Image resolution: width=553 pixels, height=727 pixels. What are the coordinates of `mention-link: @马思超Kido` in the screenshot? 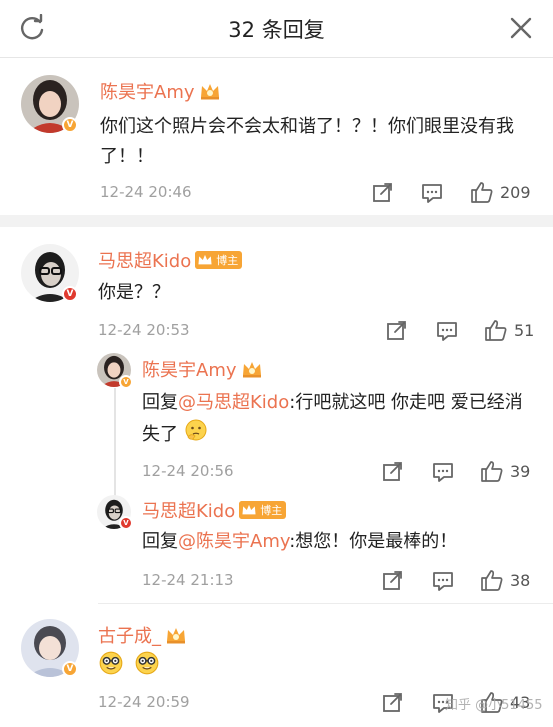 It's located at (233, 402).